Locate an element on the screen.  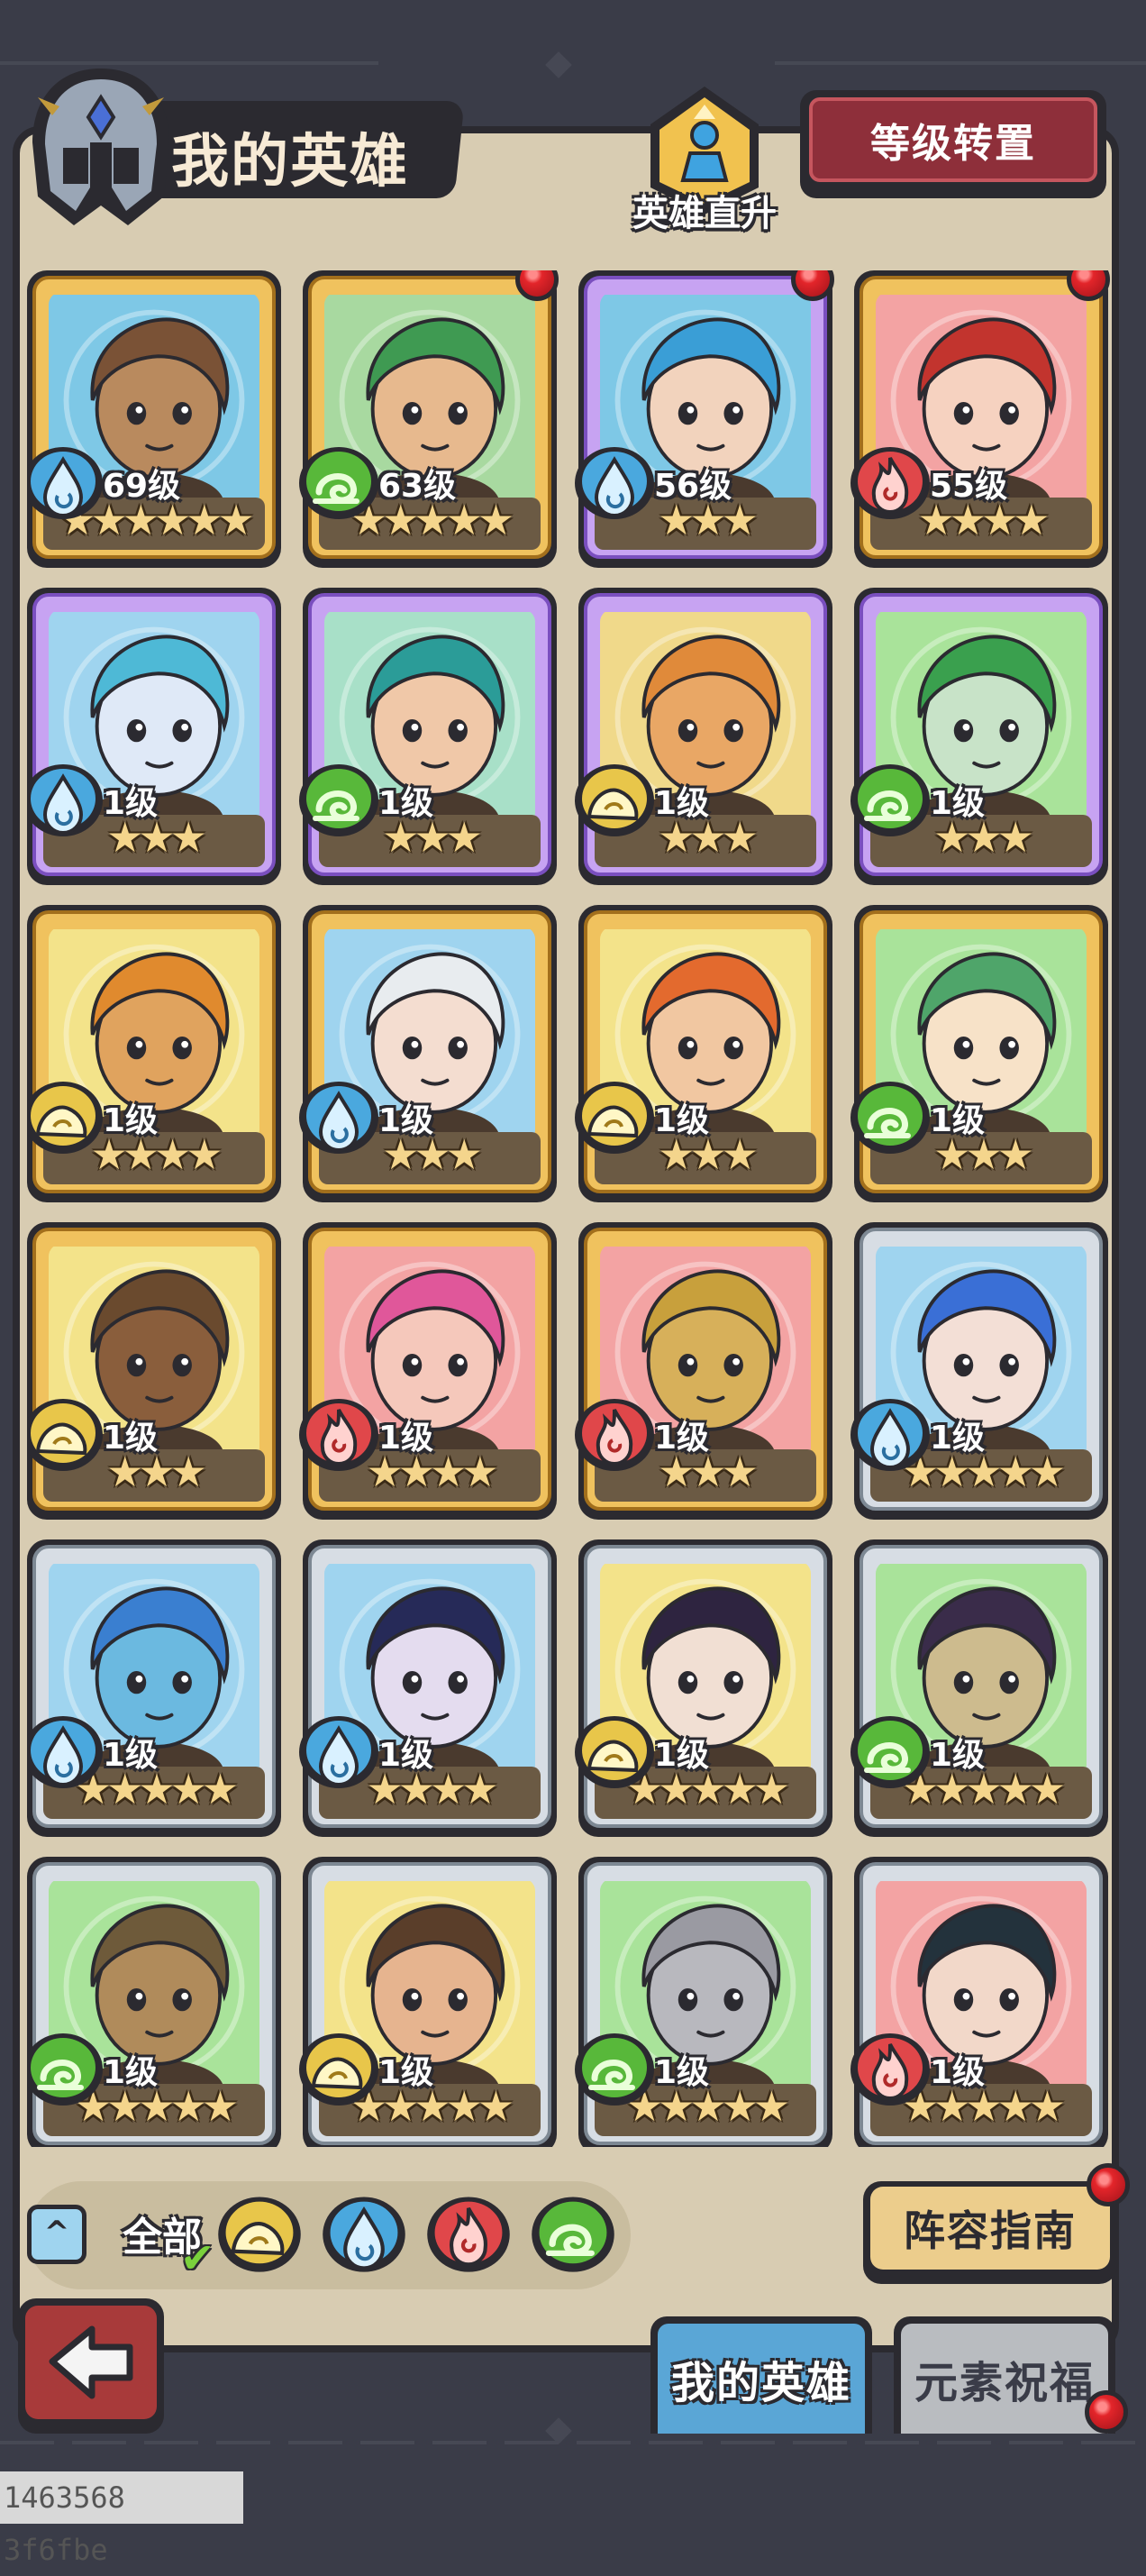
tab-element-blessing-label: 元素祝福 is located at coordinates (1004, 2379).